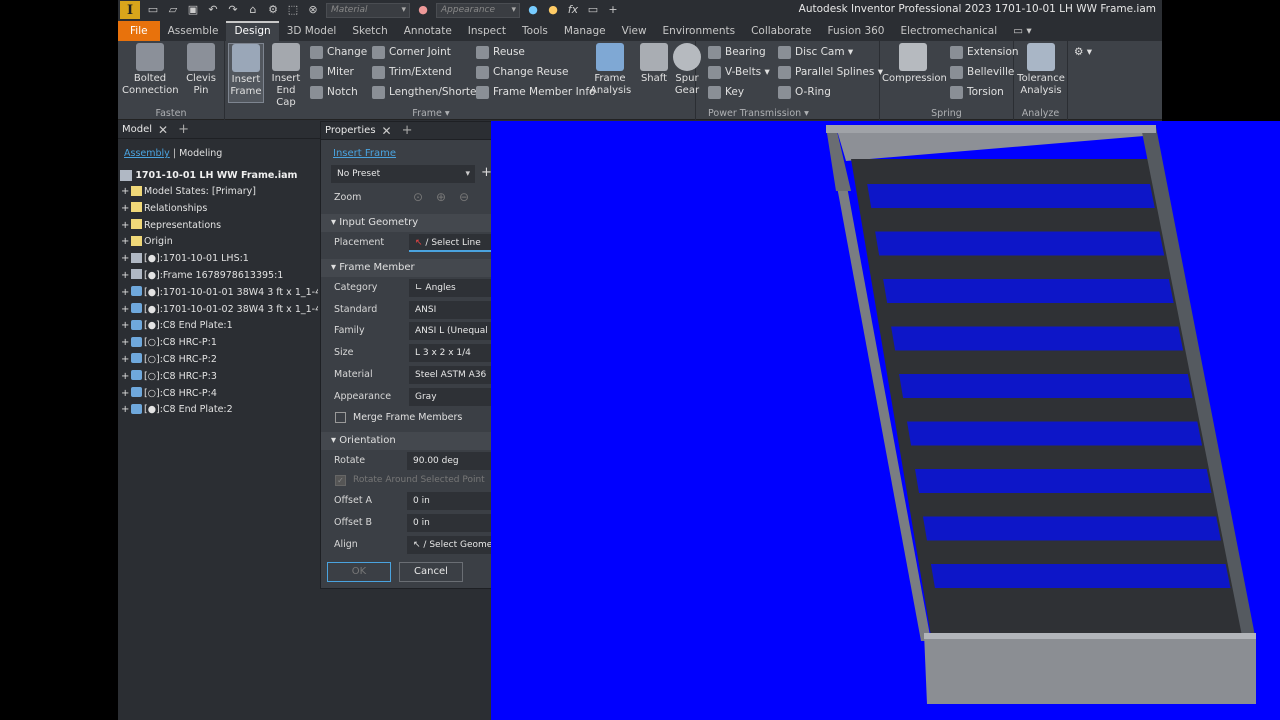 Image resolution: width=1280 pixels, height=720 pixels. I want to click on tab-assemble: Assemble, so click(193, 31).